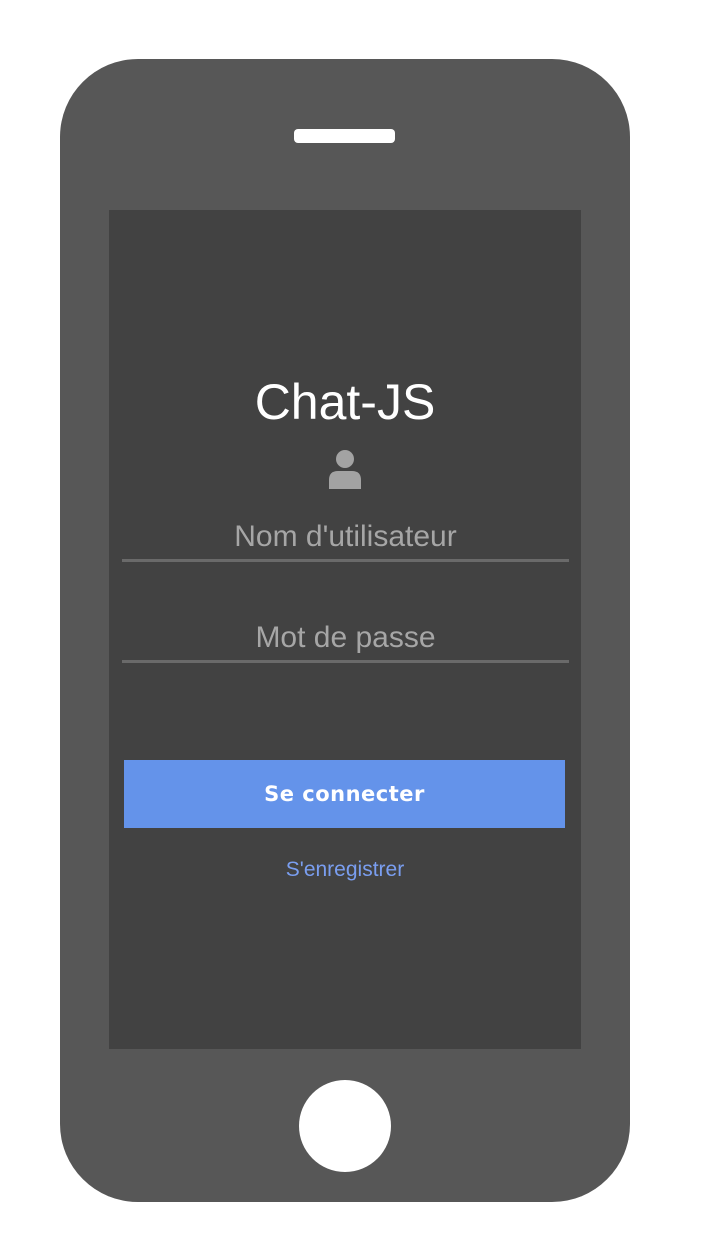  I want to click on password-field, so click(345, 639).